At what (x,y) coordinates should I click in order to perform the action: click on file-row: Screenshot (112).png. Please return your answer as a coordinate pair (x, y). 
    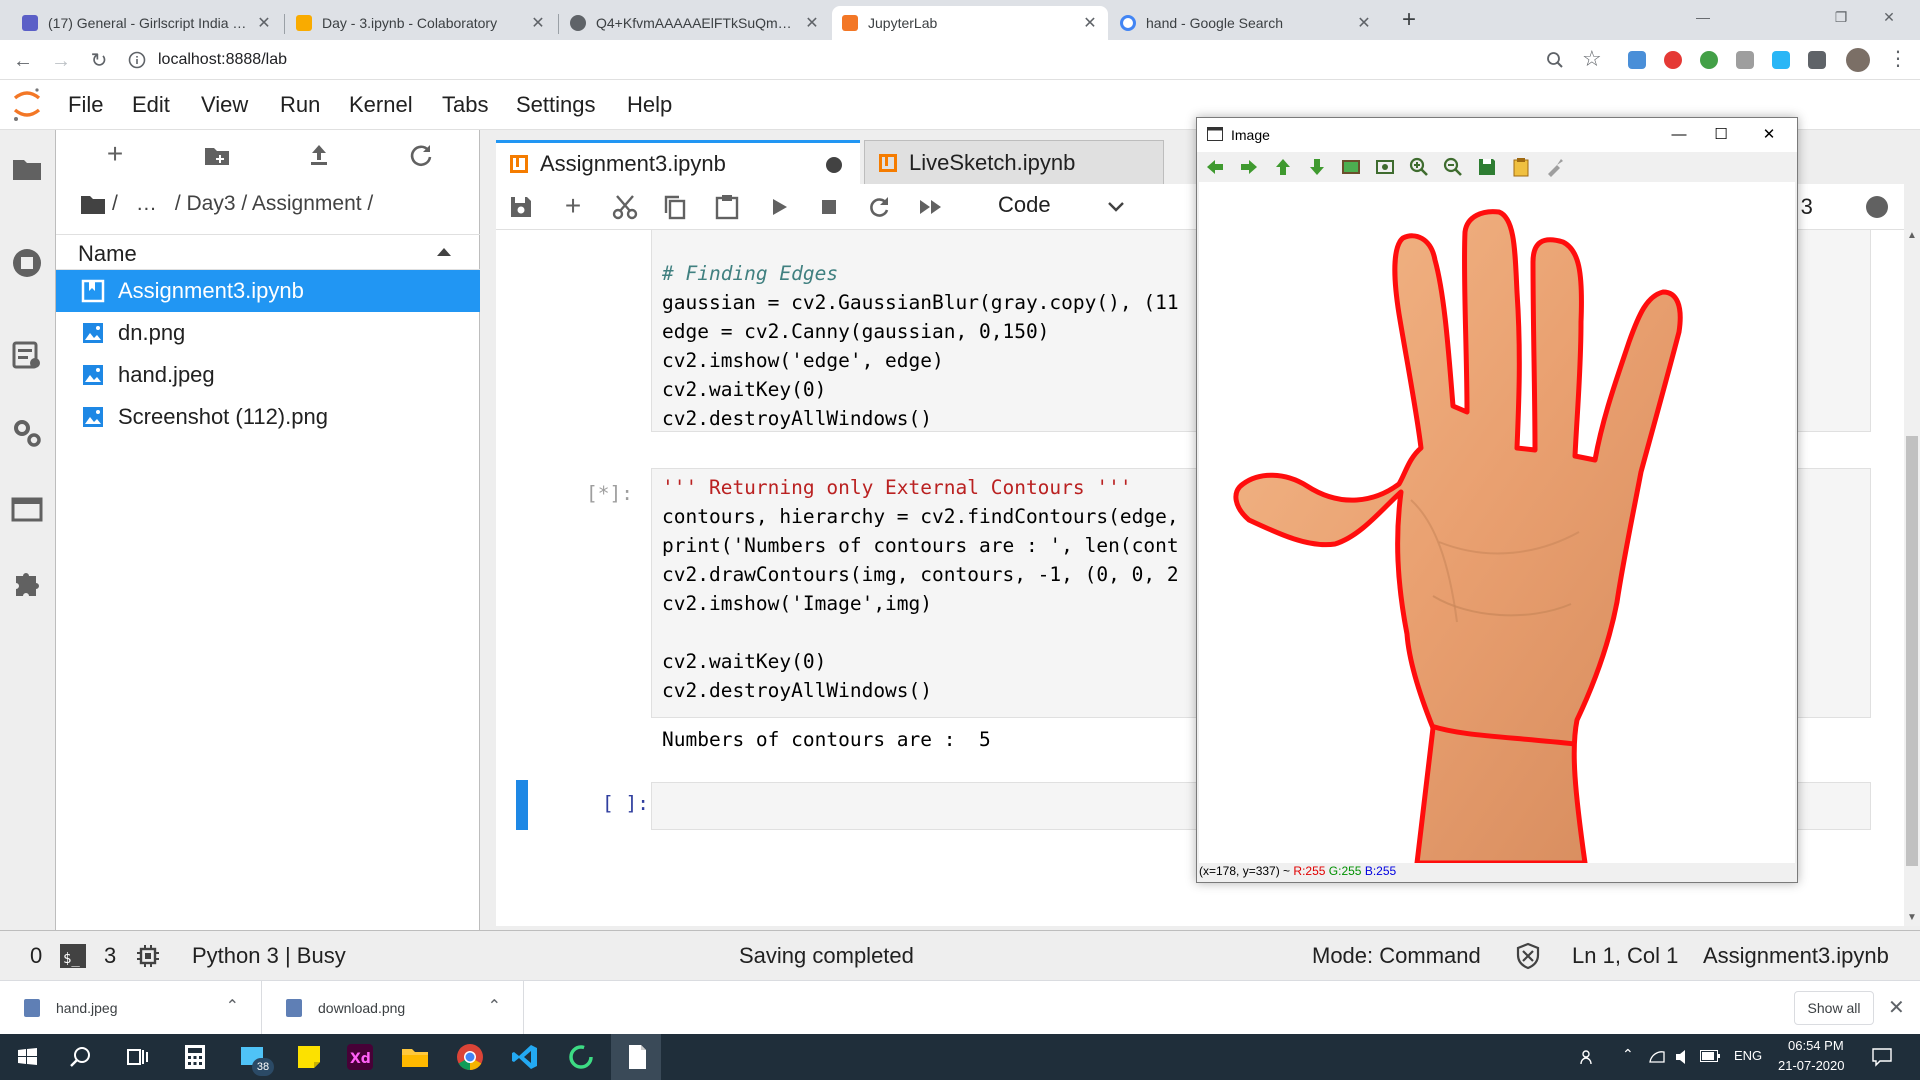
    Looking at the image, I should click on (268, 417).